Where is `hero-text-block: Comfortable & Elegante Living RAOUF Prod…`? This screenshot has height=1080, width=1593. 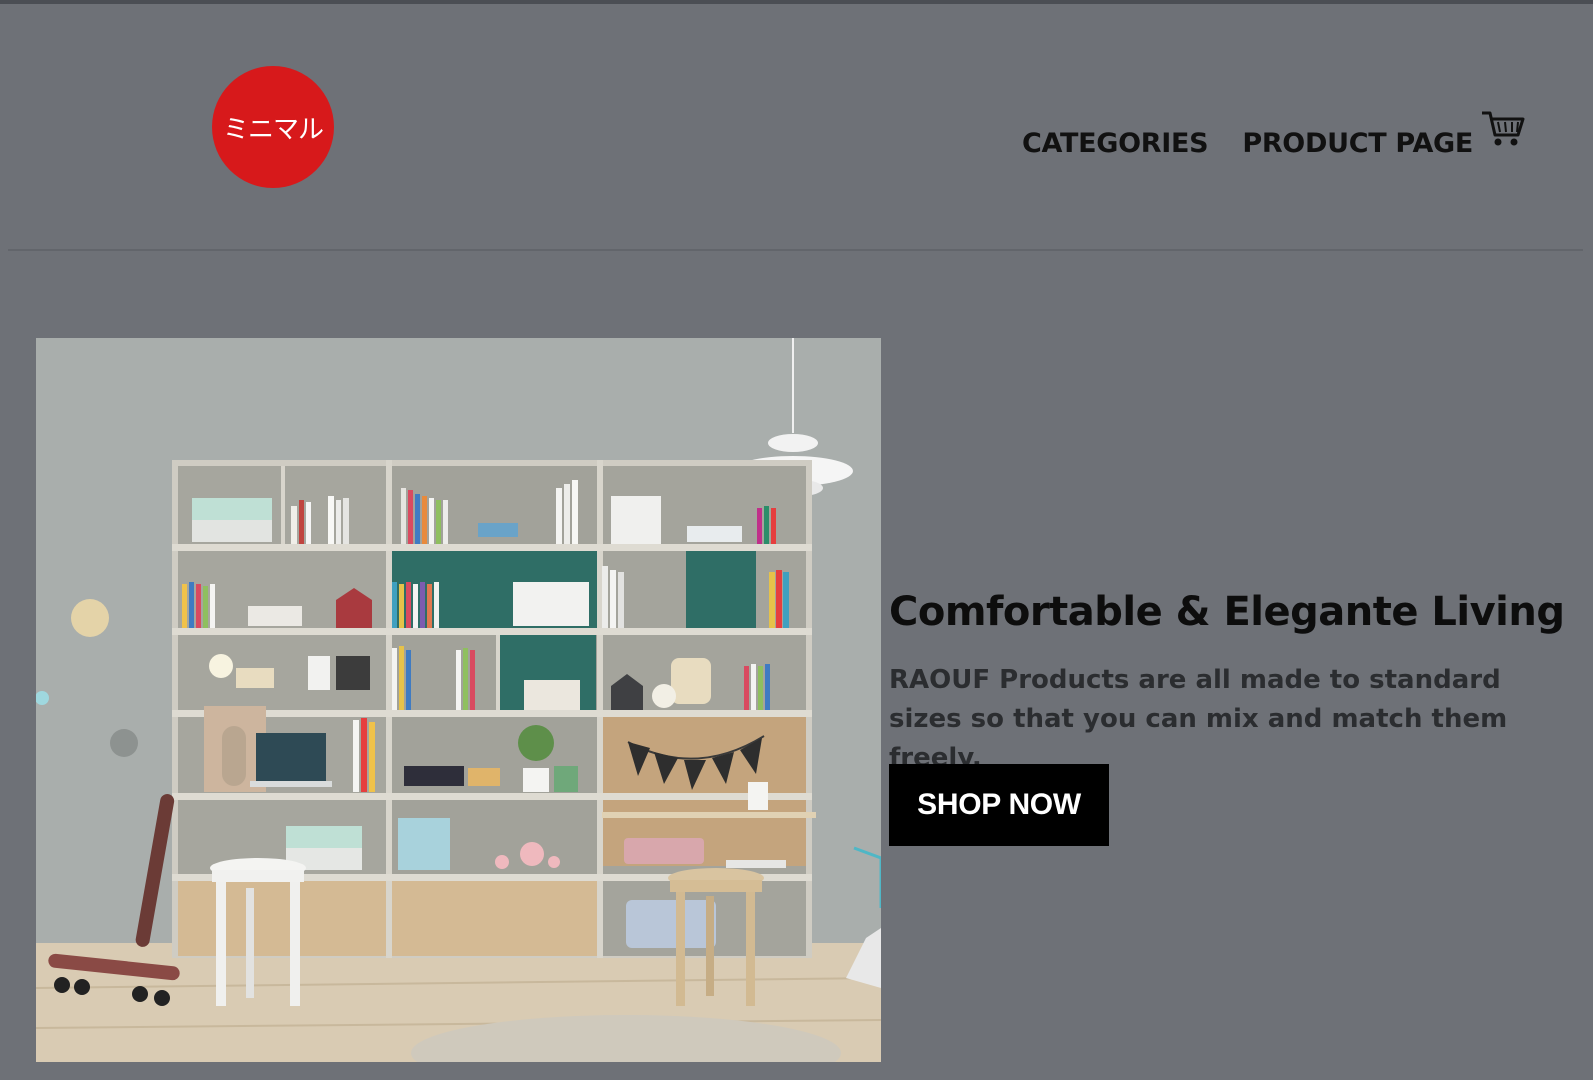 hero-text-block: Comfortable & Elegante Living RAOUF Prod… is located at coordinates (1229, 683).